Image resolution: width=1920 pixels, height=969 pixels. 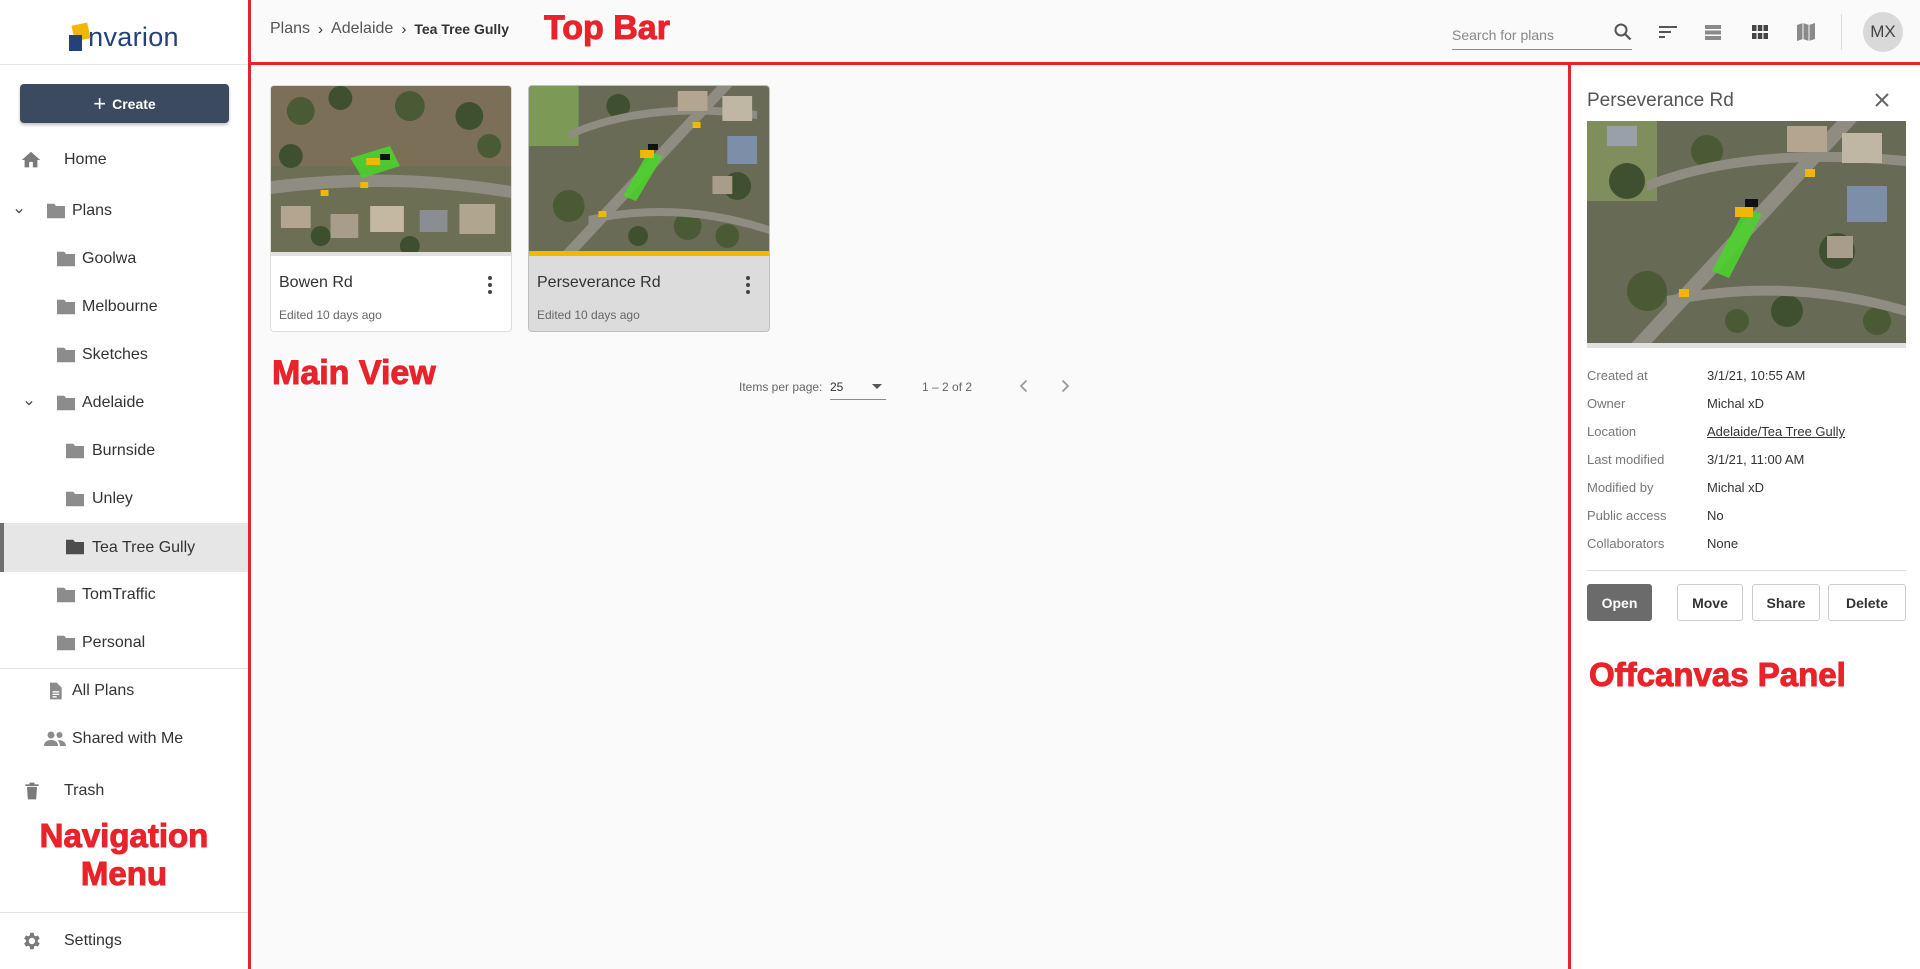 I want to click on sidebar-item-goolwa: Goolwa, so click(x=124, y=259).